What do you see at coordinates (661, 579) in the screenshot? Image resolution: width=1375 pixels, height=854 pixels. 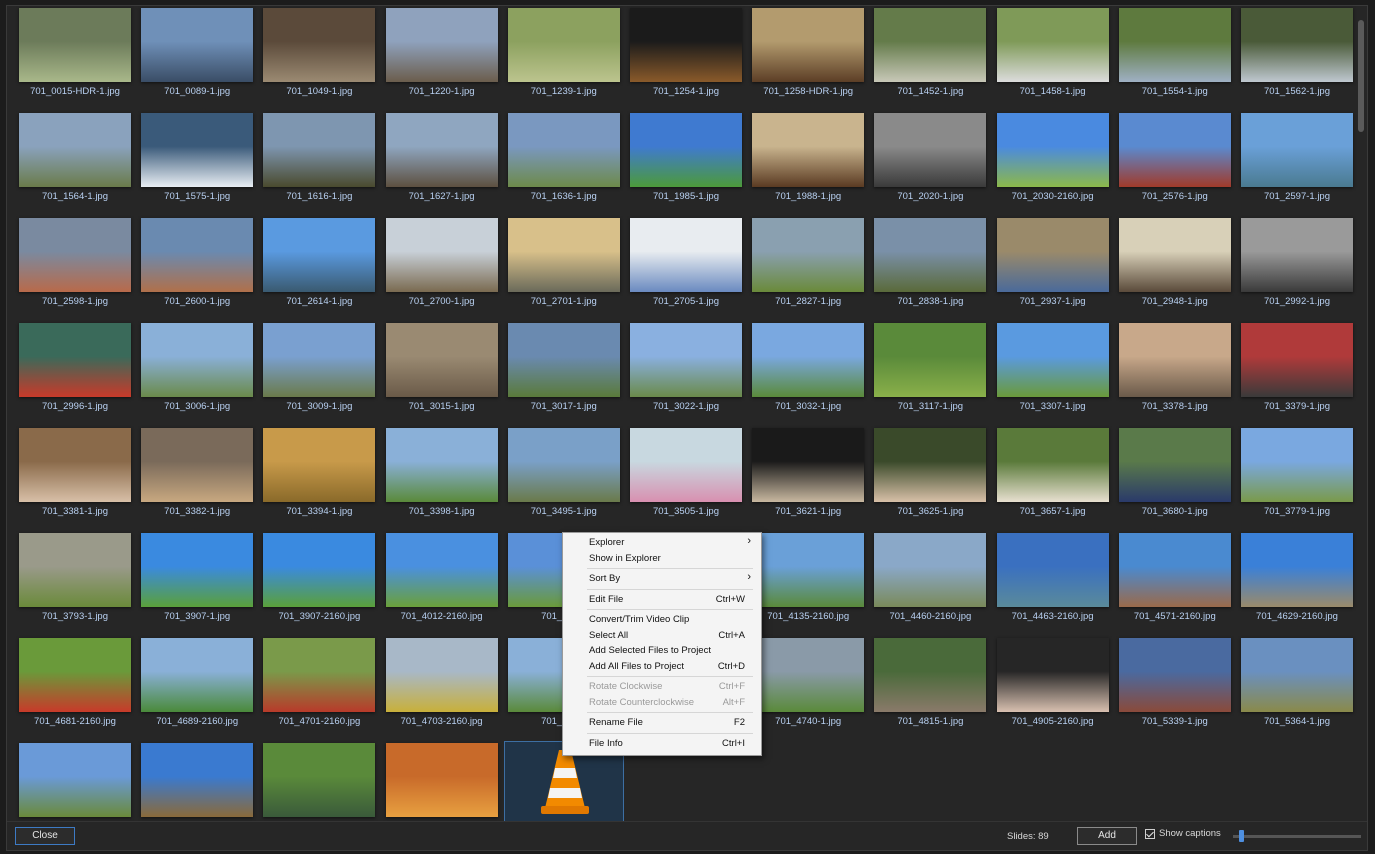 I see `menu-item-sort-by: Sort By ›` at bounding box center [661, 579].